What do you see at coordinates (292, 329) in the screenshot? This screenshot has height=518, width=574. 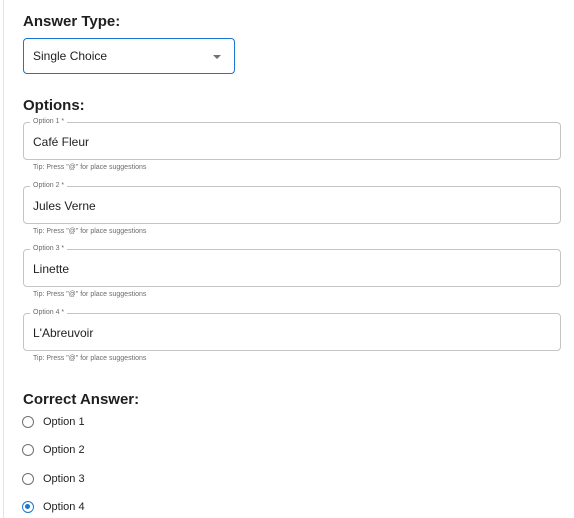 I see `option-4-field: Option 4 * L'Abreuvoir` at bounding box center [292, 329].